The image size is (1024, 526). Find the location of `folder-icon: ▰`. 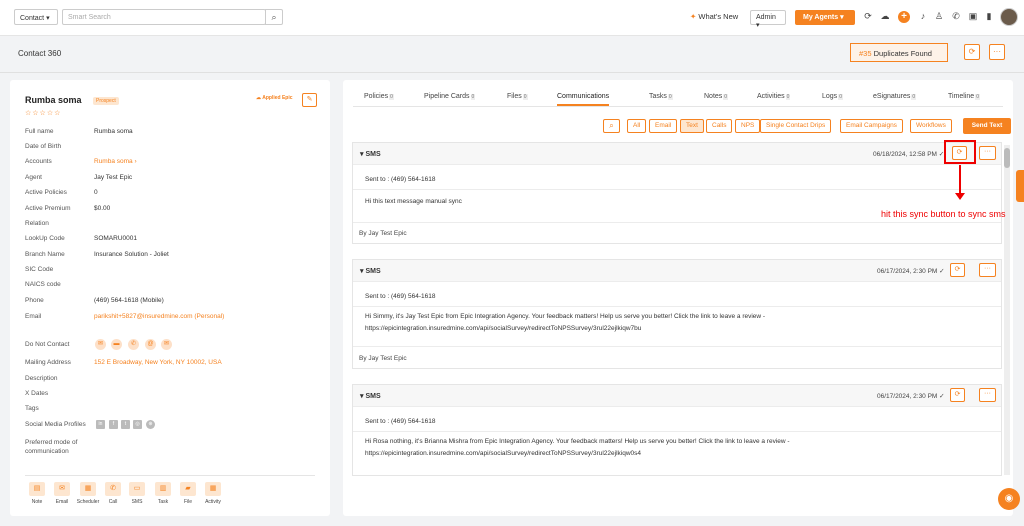

folder-icon: ▰ is located at coordinates (188, 489).